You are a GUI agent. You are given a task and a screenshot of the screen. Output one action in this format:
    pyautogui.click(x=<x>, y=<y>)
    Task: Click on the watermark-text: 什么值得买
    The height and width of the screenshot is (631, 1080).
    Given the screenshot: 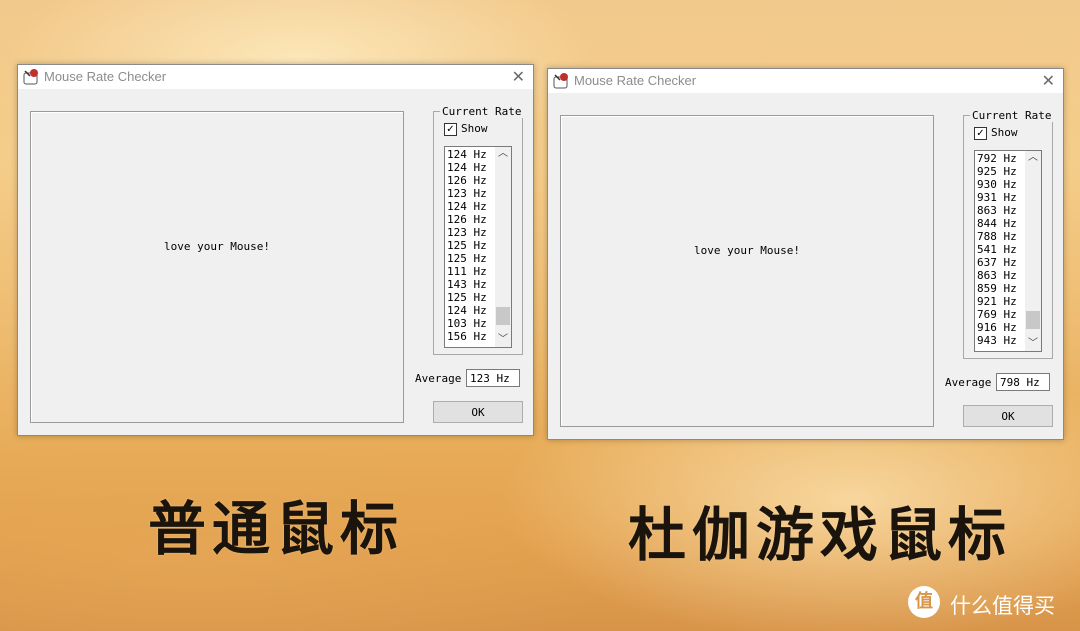 What is the action you would take?
    pyautogui.click(x=1002, y=606)
    